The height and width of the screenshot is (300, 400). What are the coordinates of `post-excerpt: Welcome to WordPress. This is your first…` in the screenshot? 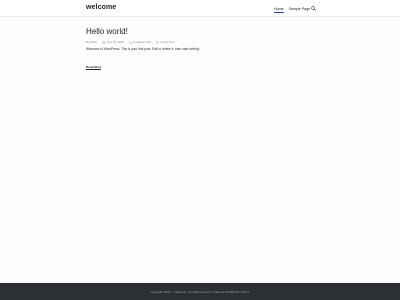 It's located at (143, 49).